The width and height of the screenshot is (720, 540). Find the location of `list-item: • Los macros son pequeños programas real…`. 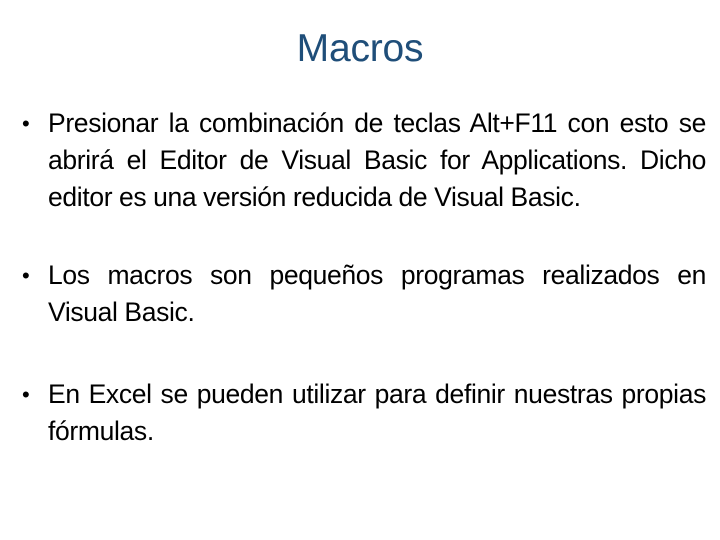

list-item: • Los macros son pequeños programas real… is located at coordinates (360, 294).